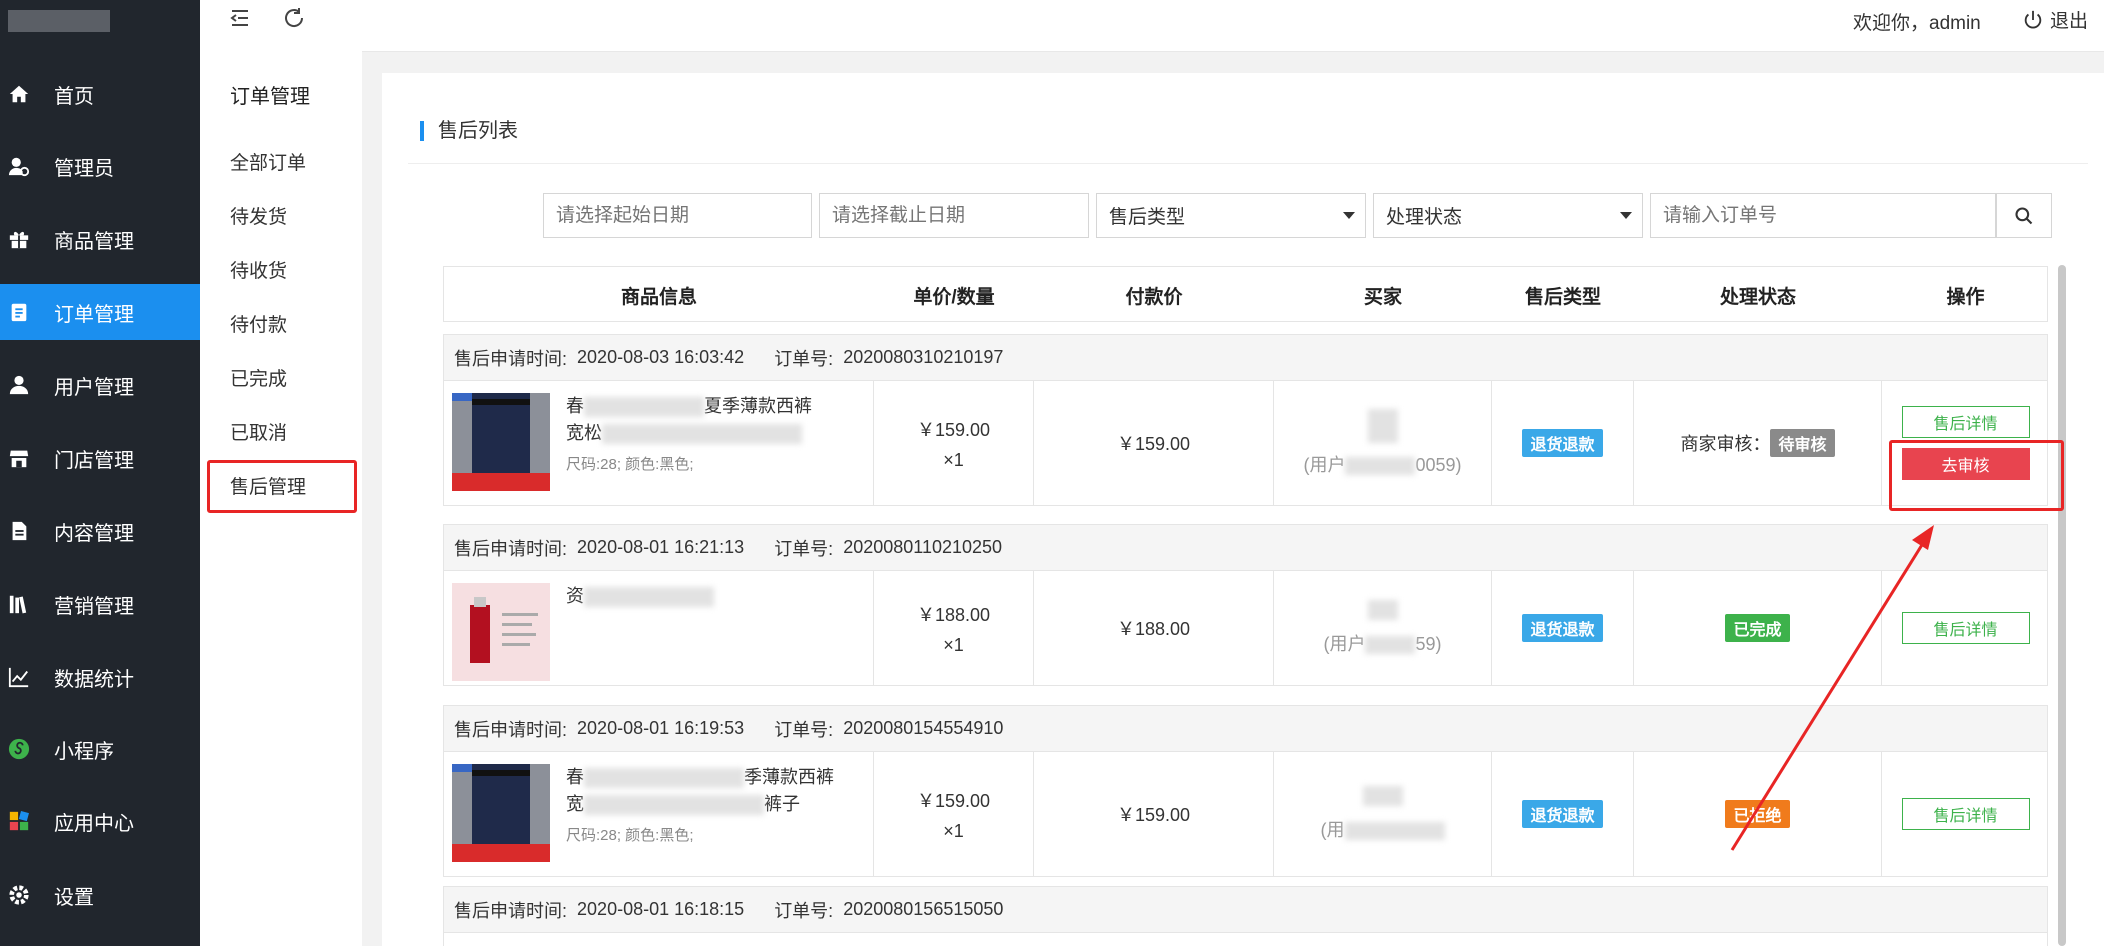 This screenshot has height=946, width=2104. Describe the element at coordinates (19, 385) in the screenshot. I see `user-icon` at that location.